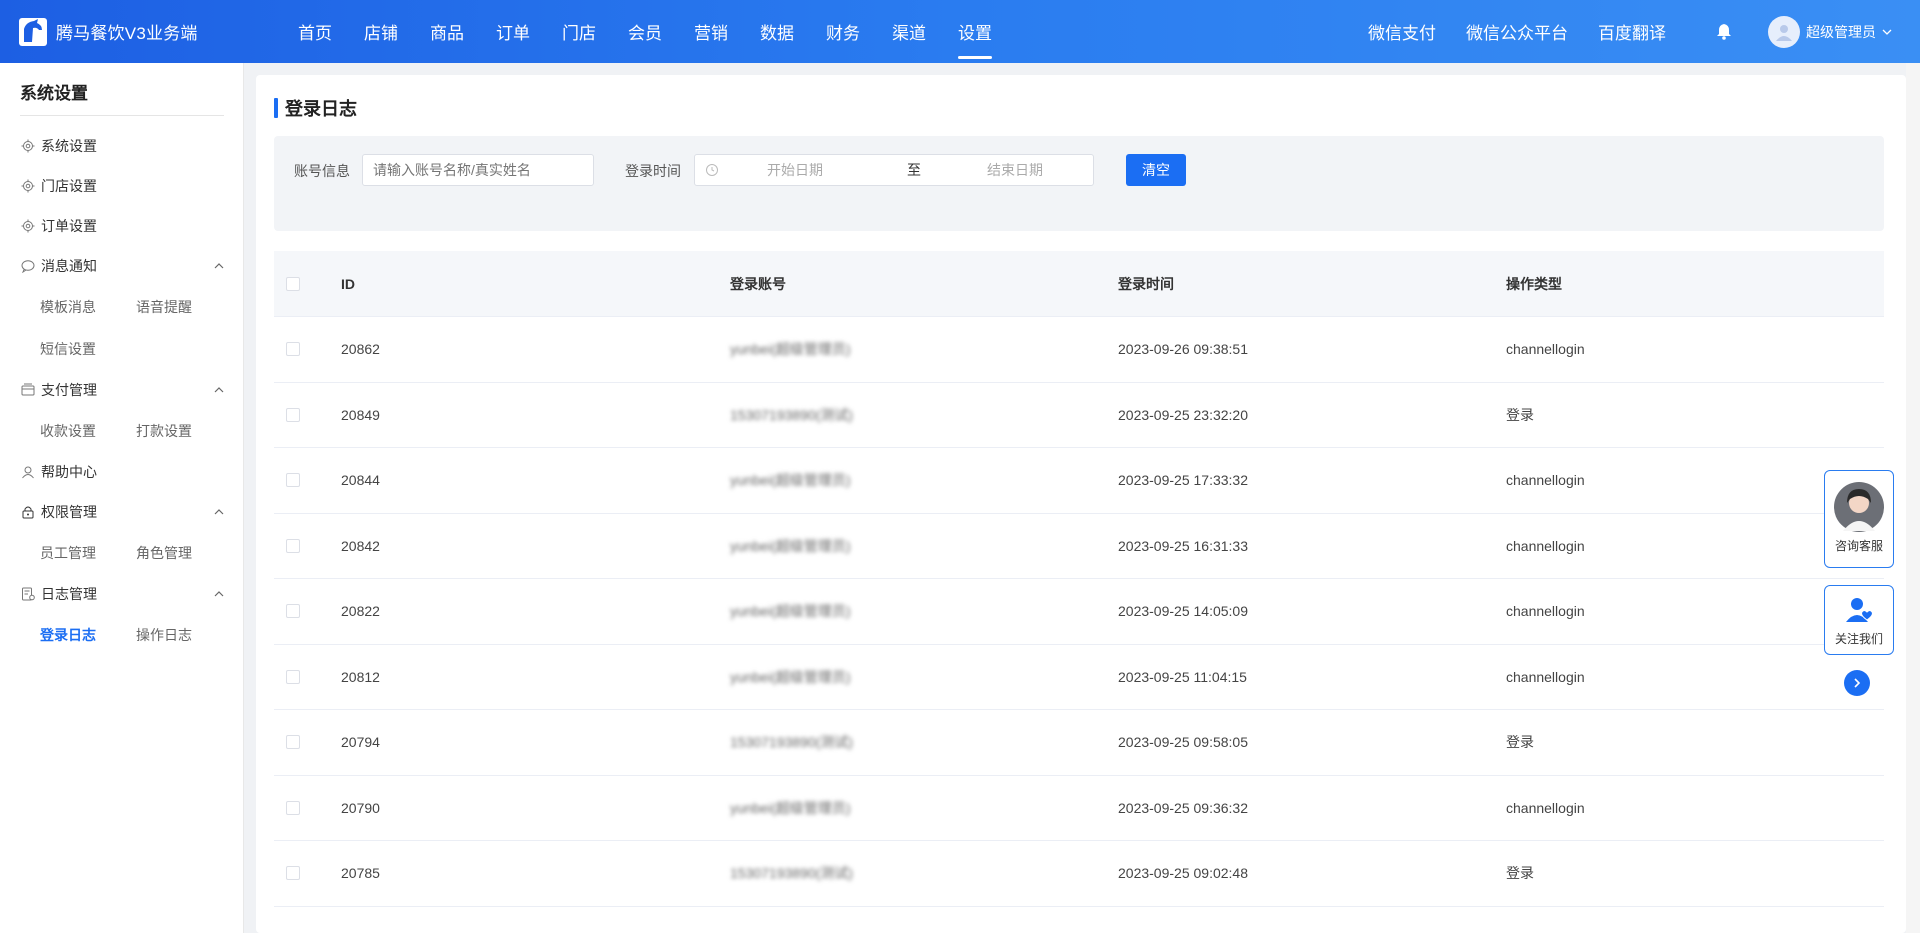 This screenshot has width=1920, height=933. What do you see at coordinates (315, 31) in the screenshot?
I see `nav-item-0: 首页` at bounding box center [315, 31].